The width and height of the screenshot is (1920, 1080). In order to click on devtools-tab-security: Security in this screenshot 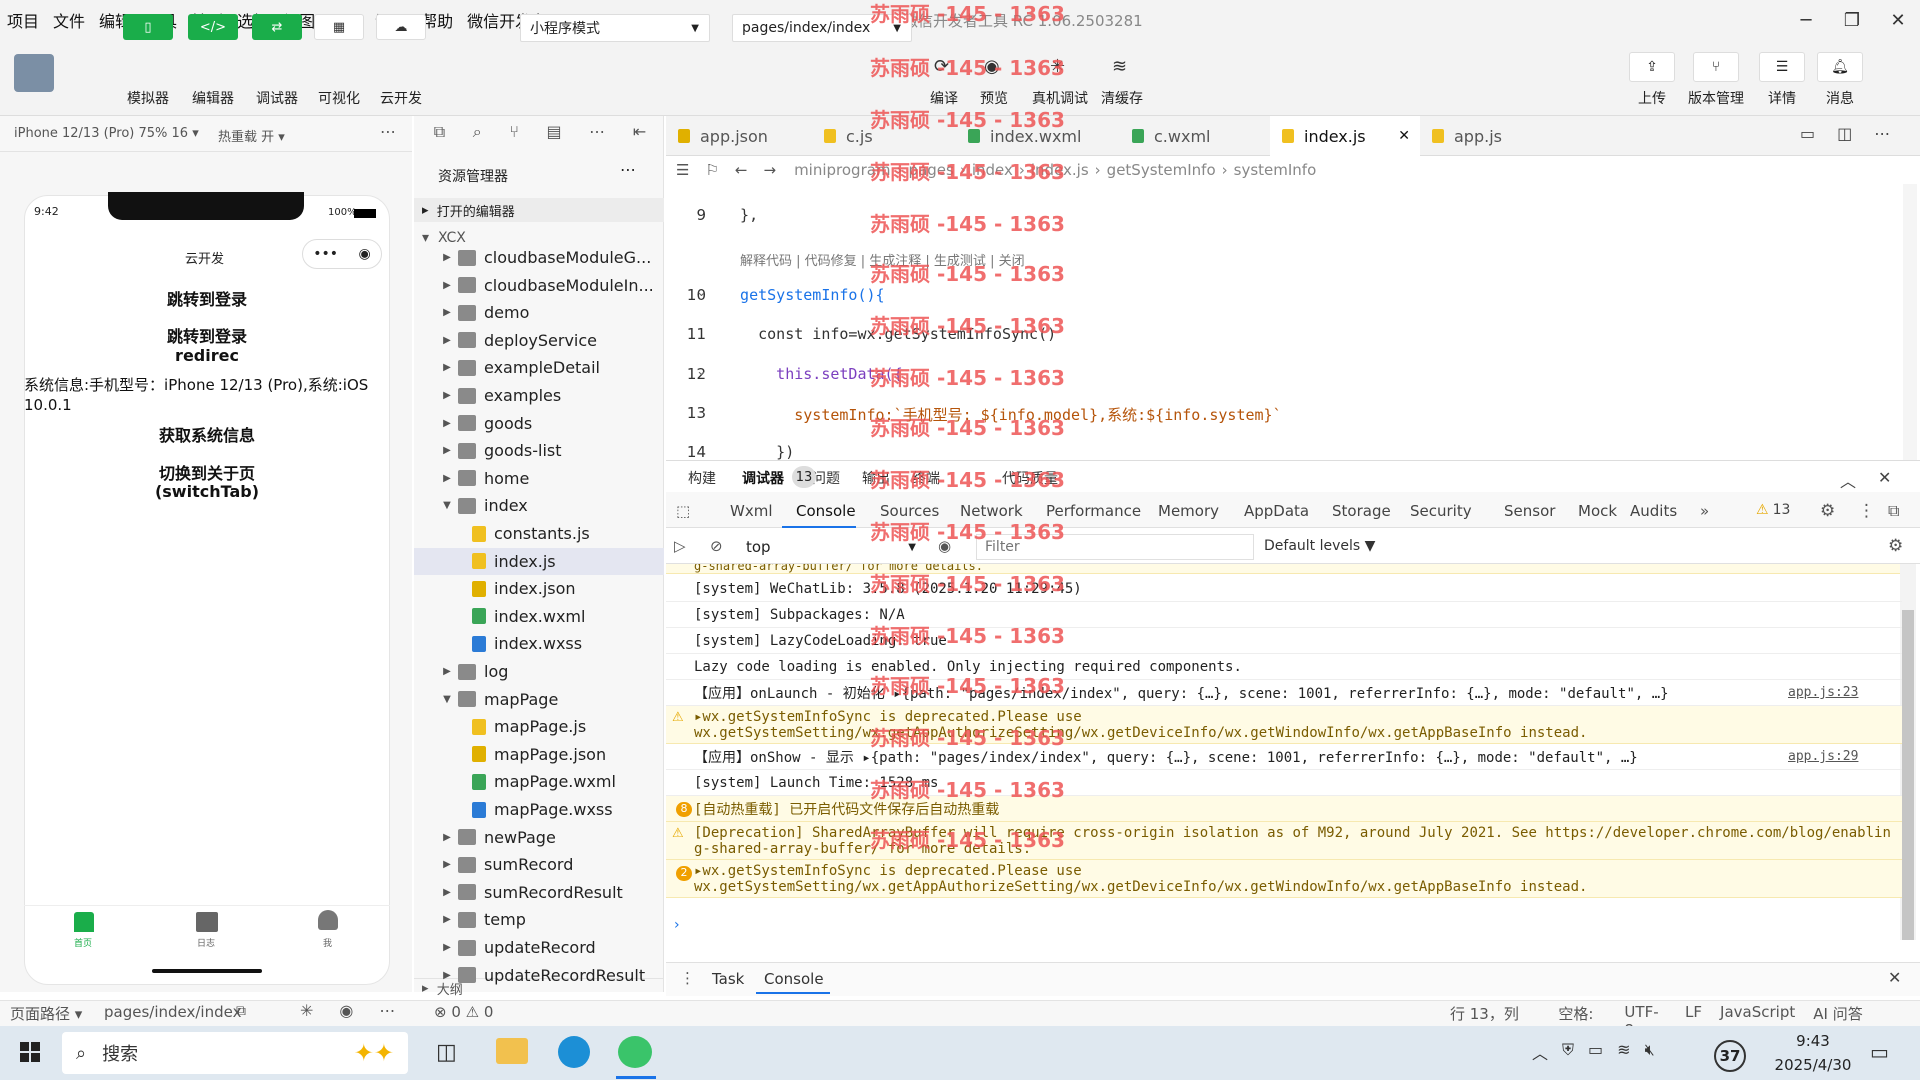, I will do `click(1441, 511)`.